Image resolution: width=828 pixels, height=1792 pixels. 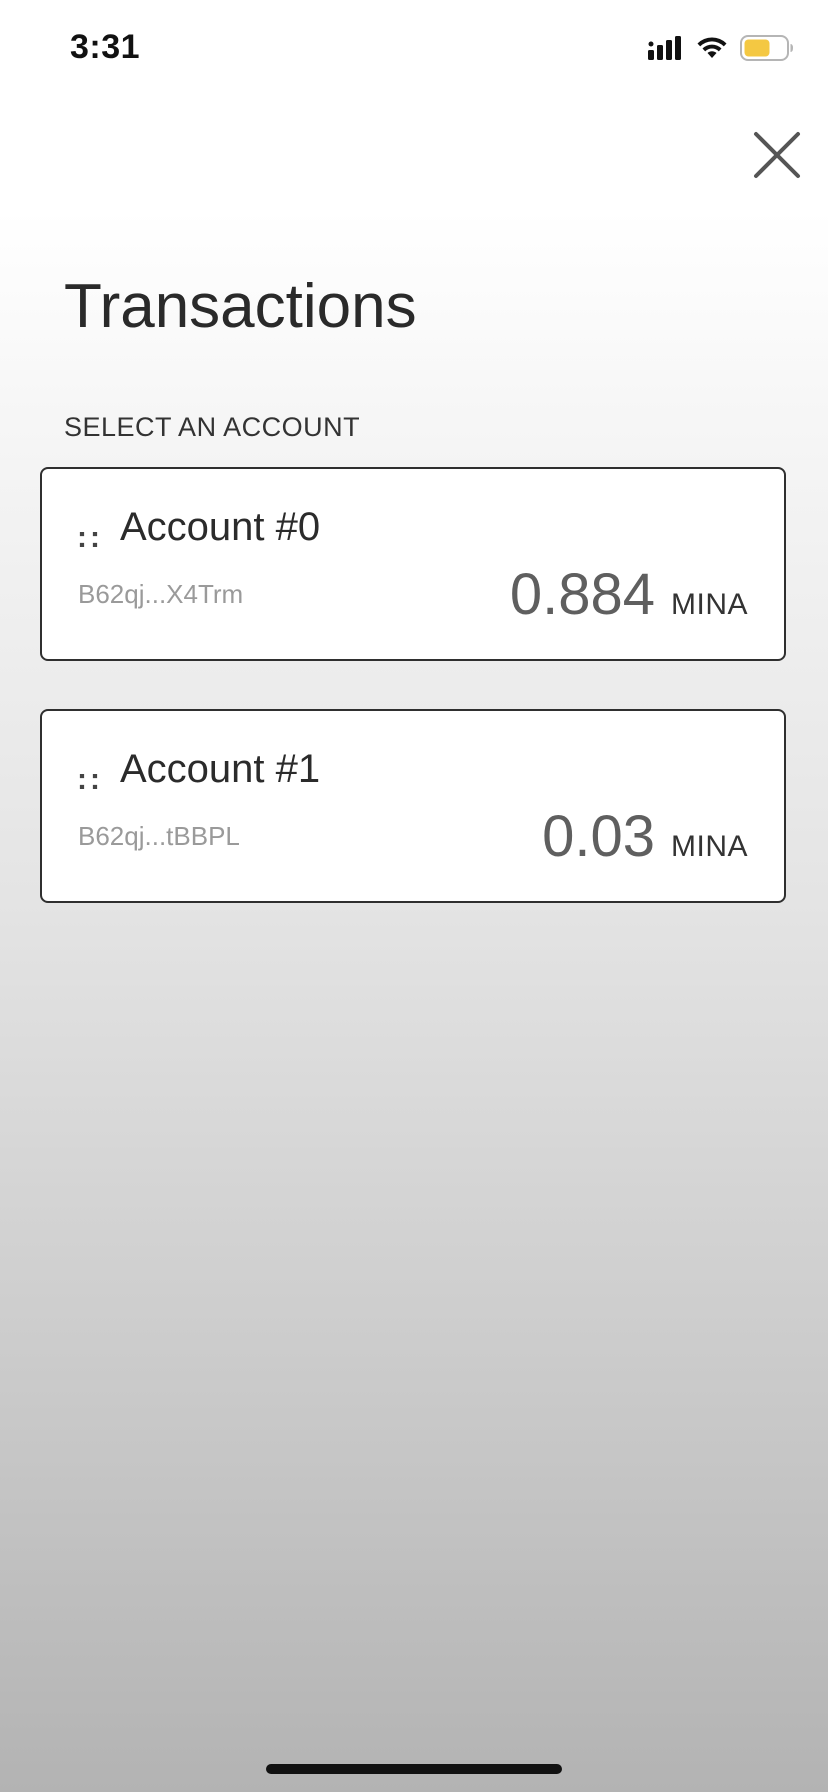 I want to click on account-address: B62qj...X4Trm, so click(x=161, y=594).